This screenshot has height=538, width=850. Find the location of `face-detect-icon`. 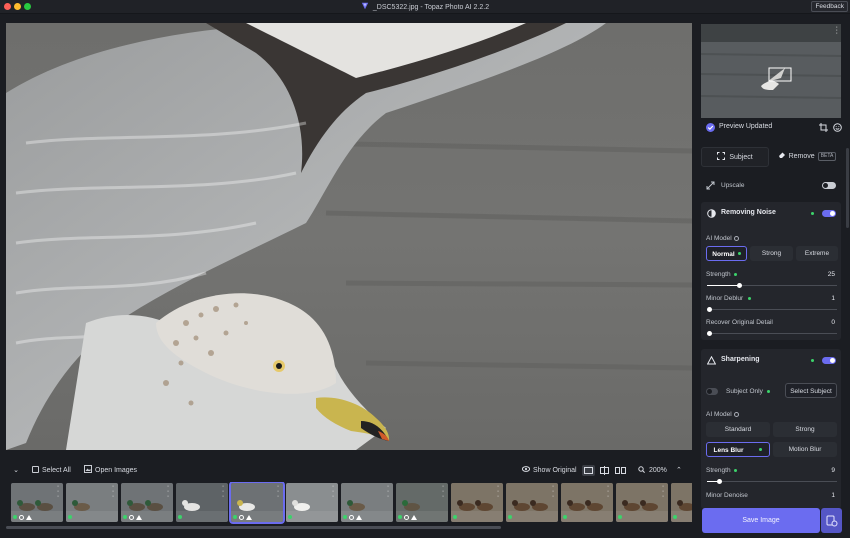

face-detect-icon is located at coordinates (837, 127).